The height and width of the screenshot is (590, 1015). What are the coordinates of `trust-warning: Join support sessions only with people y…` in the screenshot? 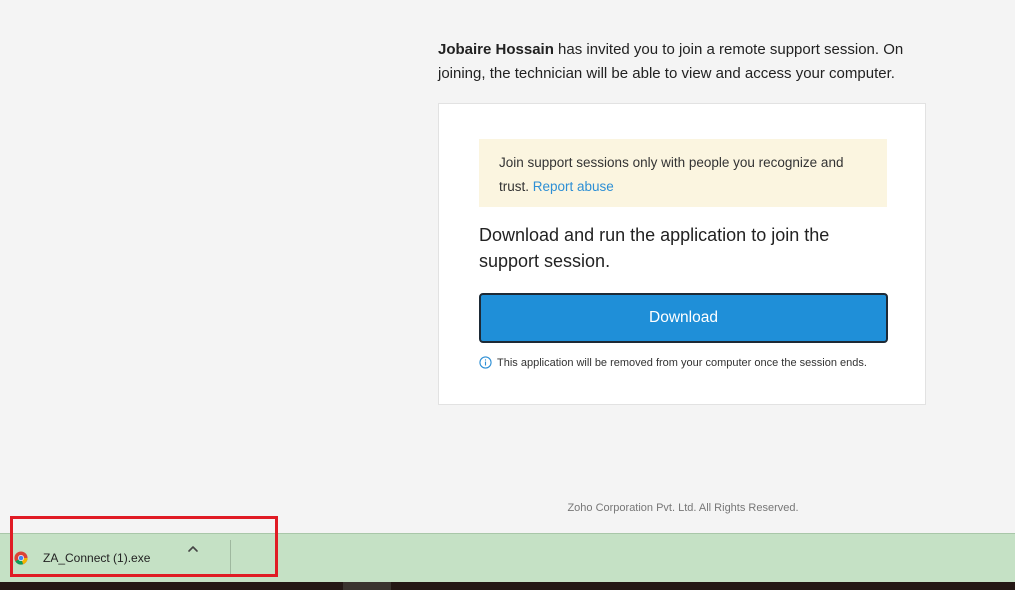 It's located at (683, 173).